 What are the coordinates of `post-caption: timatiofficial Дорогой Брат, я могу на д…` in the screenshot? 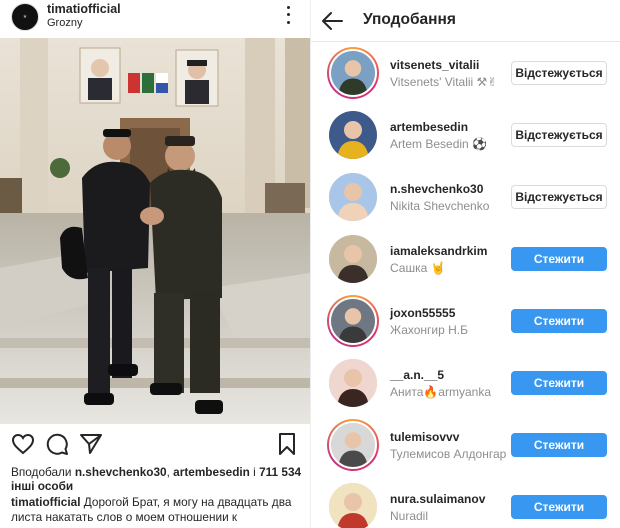 It's located at (158, 510).